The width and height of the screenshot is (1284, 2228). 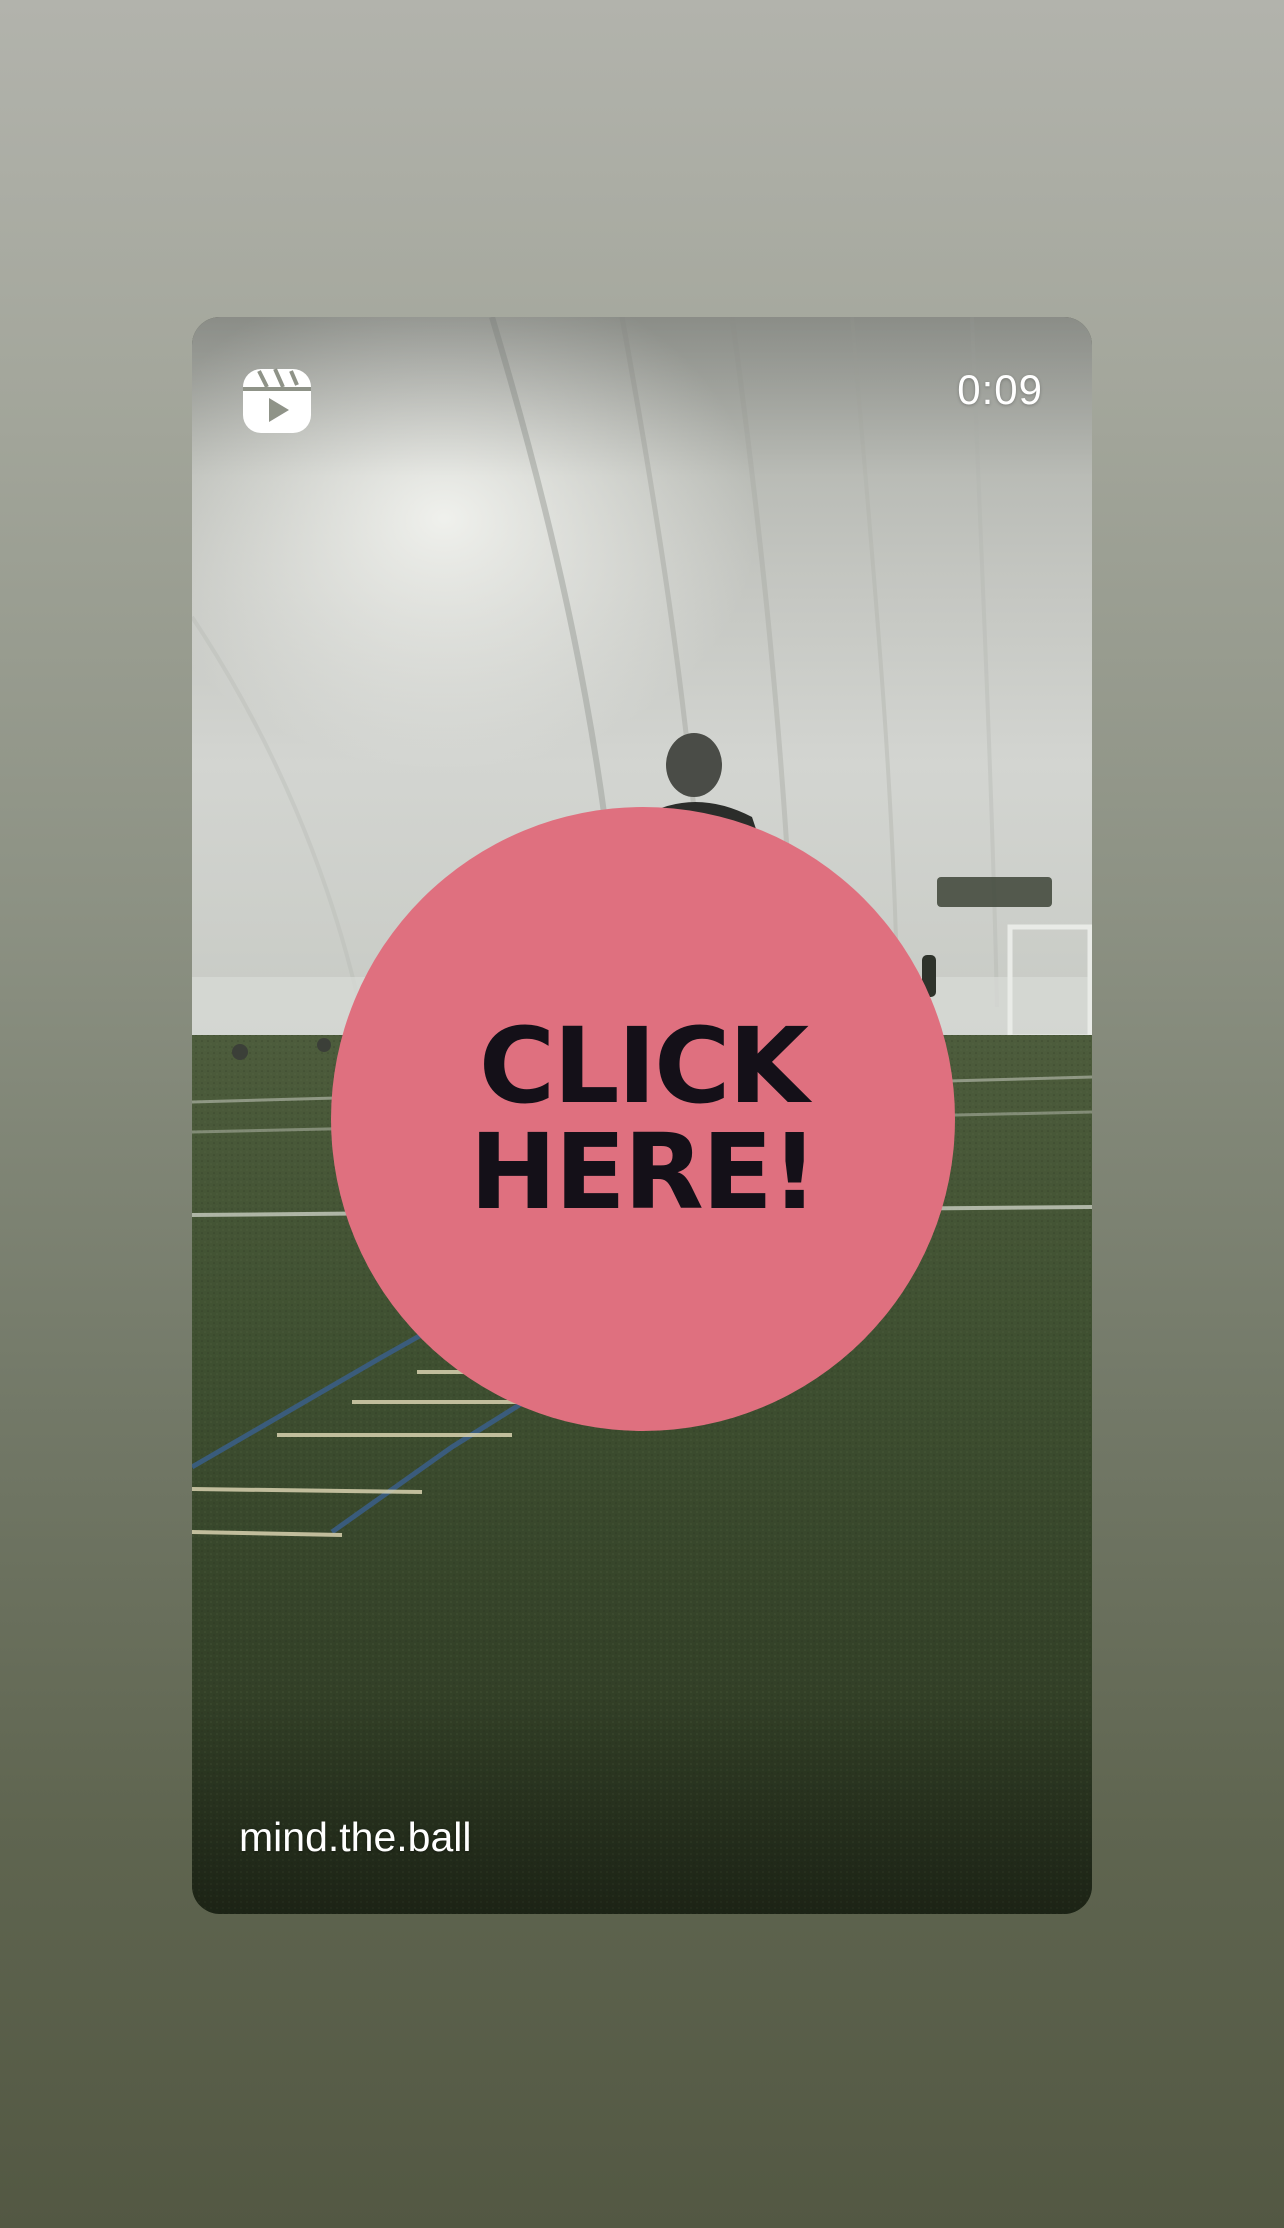 What do you see at coordinates (644, 1172) in the screenshot?
I see `sticker-line-2: HERE!` at bounding box center [644, 1172].